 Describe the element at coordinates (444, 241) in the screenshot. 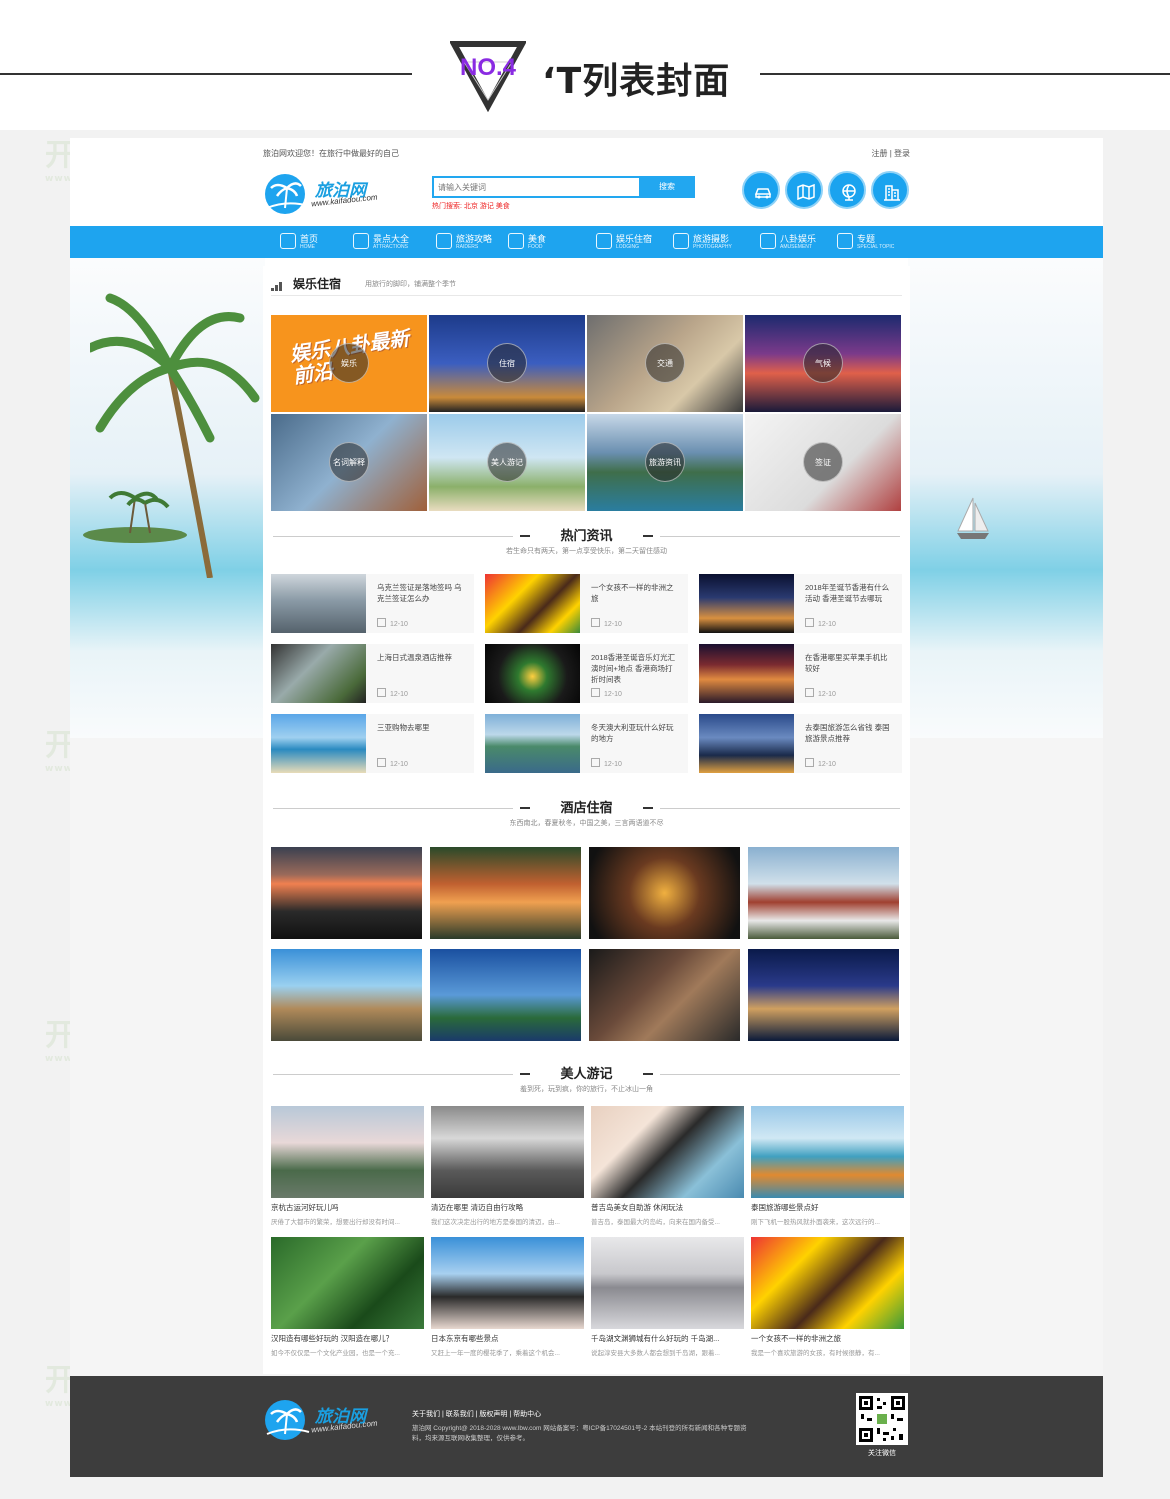

I see `guide-icon` at that location.